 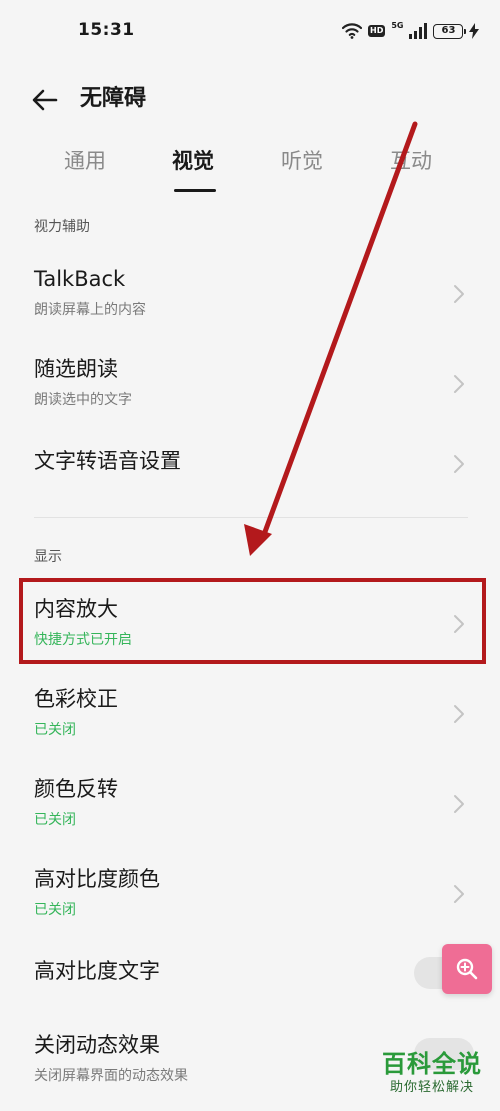 I want to click on hd-badge: HD, so click(x=377, y=31).